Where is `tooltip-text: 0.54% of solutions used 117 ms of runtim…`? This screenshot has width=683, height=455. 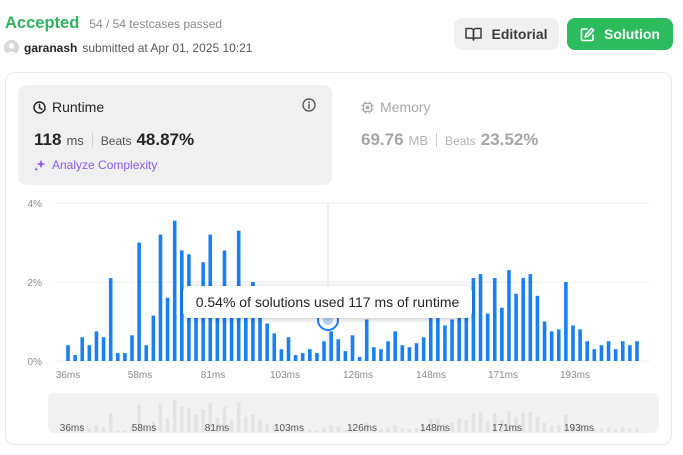 tooltip-text: 0.54% of solutions used 117 ms of runtim… is located at coordinates (327, 302).